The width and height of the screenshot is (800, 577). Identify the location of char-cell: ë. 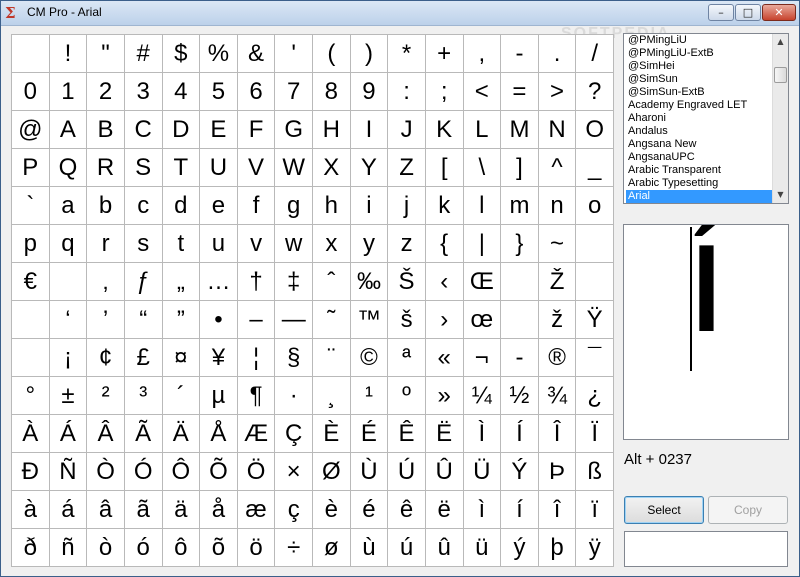
(444, 510).